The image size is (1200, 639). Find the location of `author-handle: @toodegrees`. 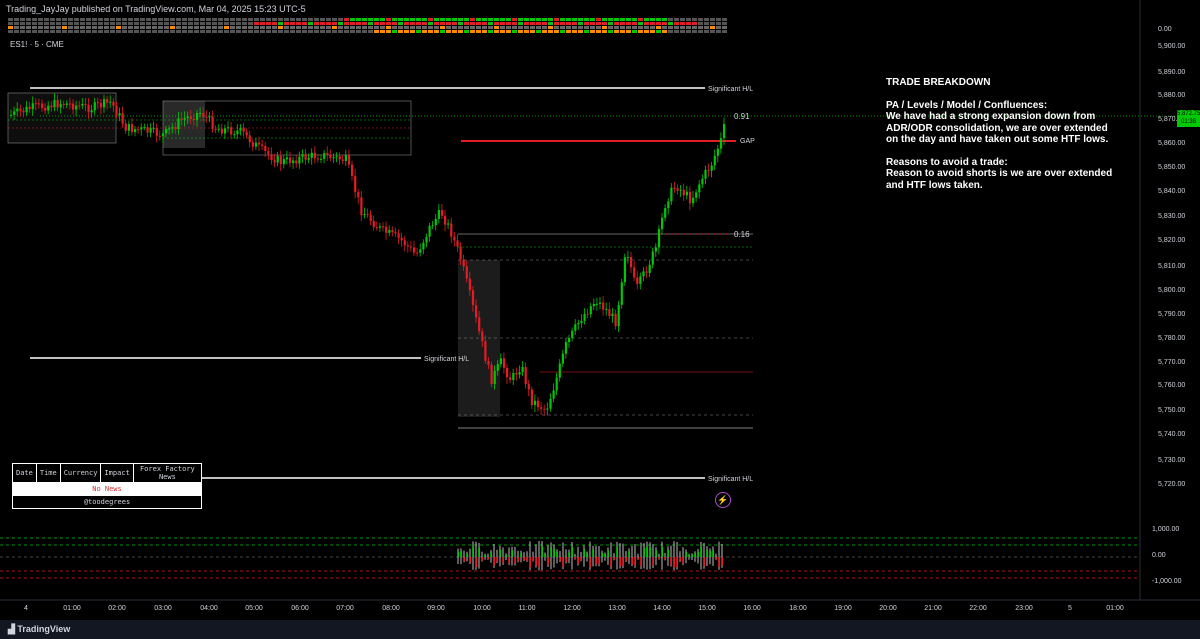

author-handle: @toodegrees is located at coordinates (107, 502).